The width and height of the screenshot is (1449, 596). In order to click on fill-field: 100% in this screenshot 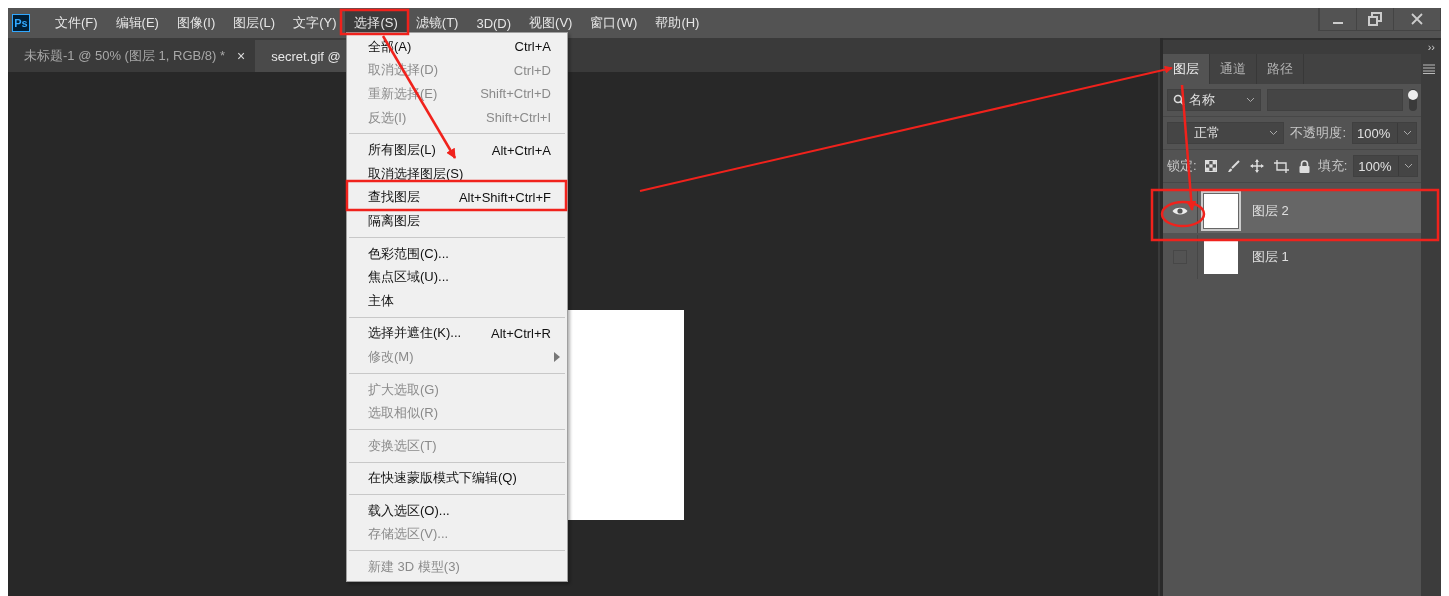, I will do `click(1386, 166)`.